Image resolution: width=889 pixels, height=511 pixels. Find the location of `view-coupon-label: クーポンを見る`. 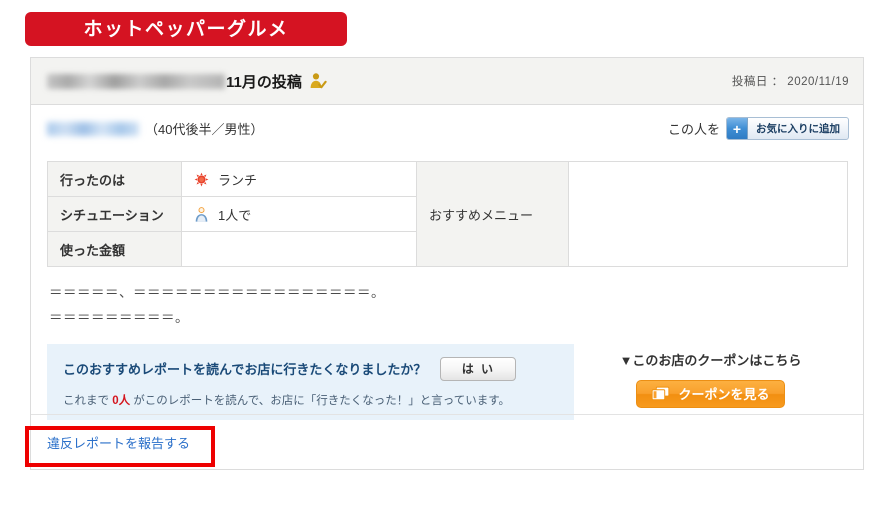

view-coupon-label: クーポンを見る is located at coordinates (724, 395).